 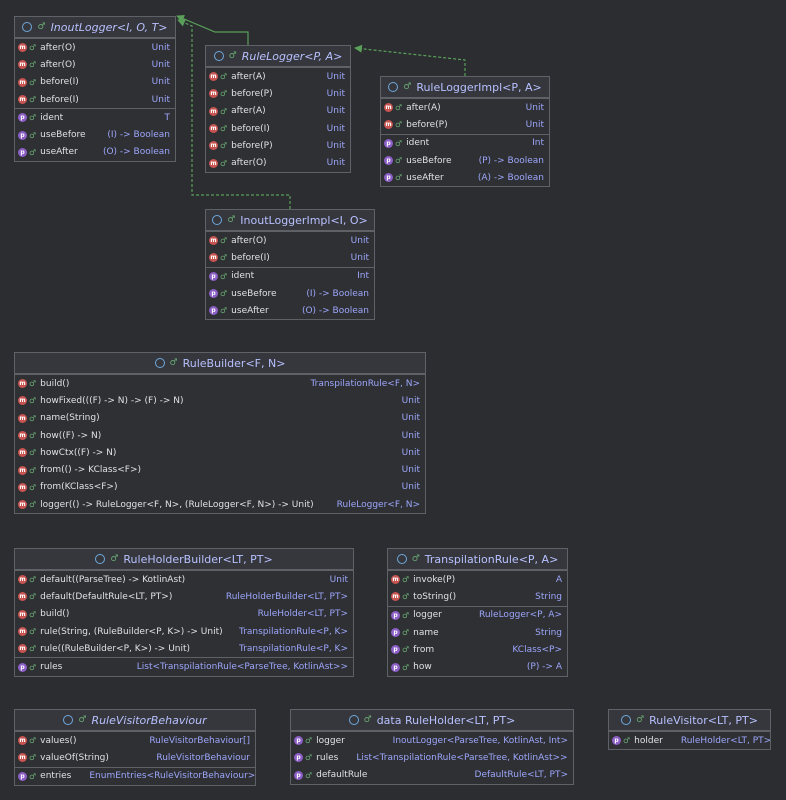 What do you see at coordinates (52, 117) in the screenshot?
I see `member-name: ident` at bounding box center [52, 117].